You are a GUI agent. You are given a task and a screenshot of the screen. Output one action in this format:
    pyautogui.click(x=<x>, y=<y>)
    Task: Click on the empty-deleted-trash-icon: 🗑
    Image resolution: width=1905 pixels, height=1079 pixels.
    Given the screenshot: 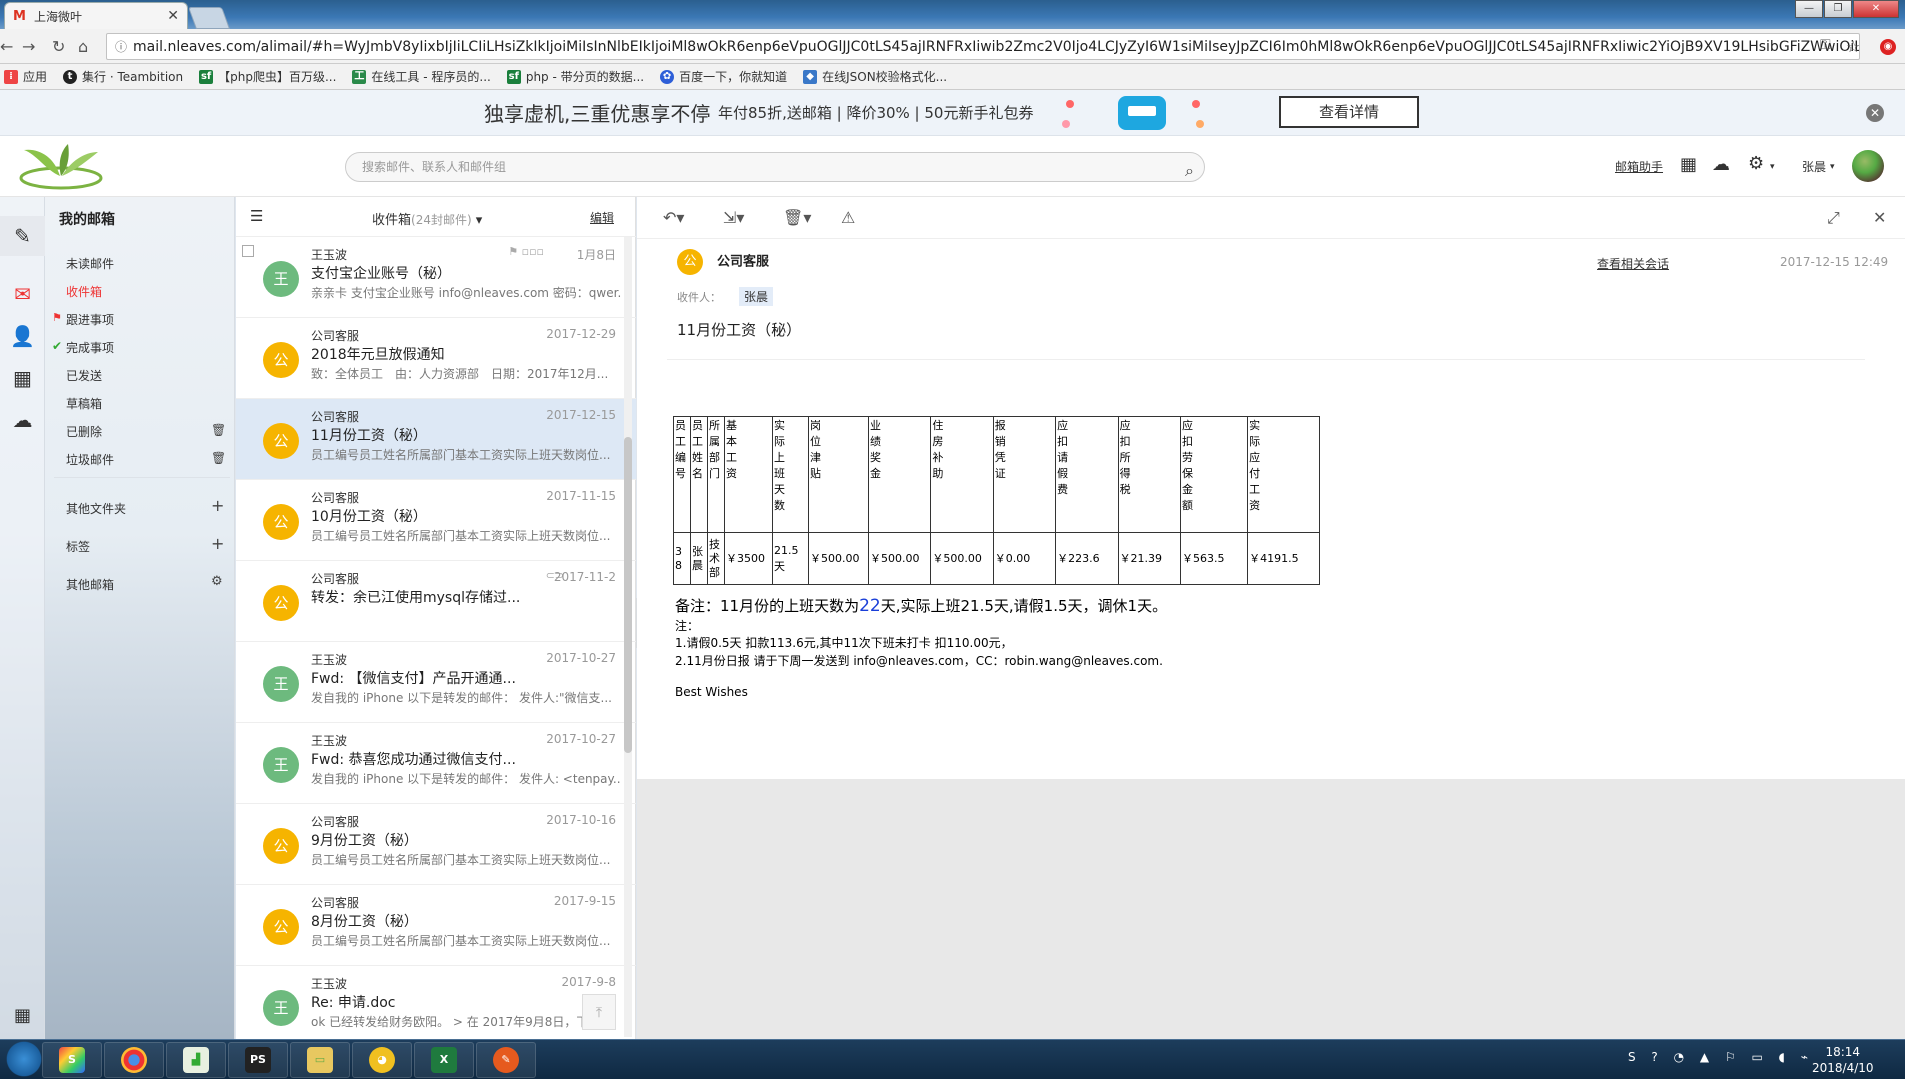 What is the action you would take?
    pyautogui.click(x=218, y=430)
    